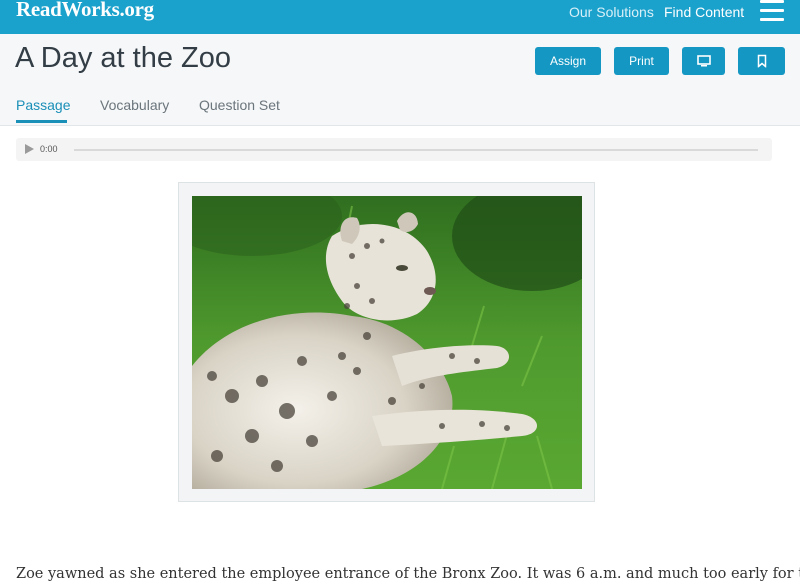  What do you see at coordinates (134, 105) in the screenshot?
I see `tab-vocabulary: Vocabulary` at bounding box center [134, 105].